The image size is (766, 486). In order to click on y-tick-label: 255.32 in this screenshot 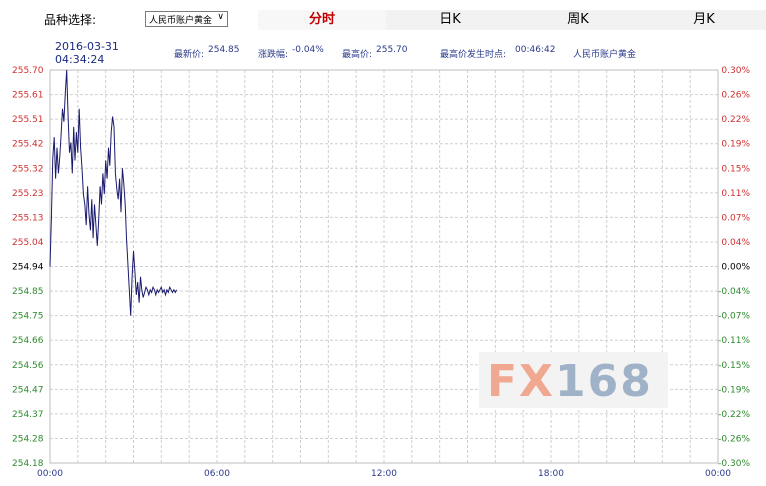, I will do `click(28, 169)`.